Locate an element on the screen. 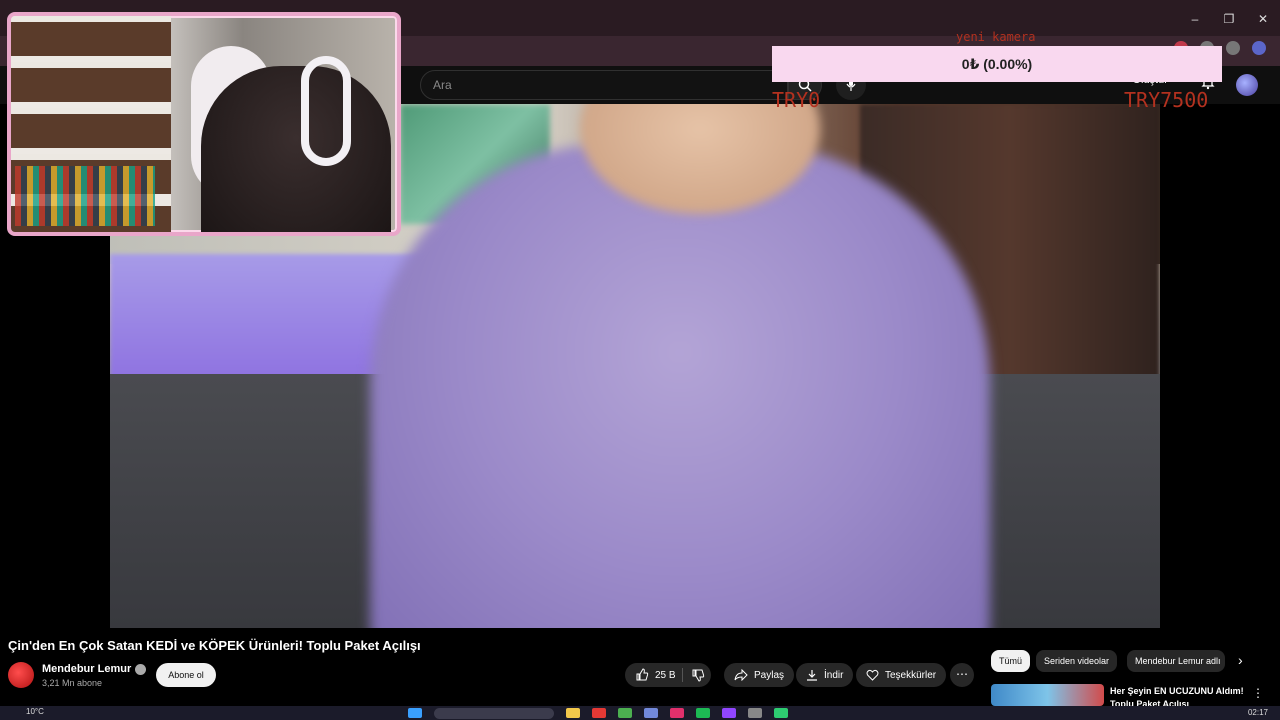  download-button: İndir is located at coordinates (825, 675).